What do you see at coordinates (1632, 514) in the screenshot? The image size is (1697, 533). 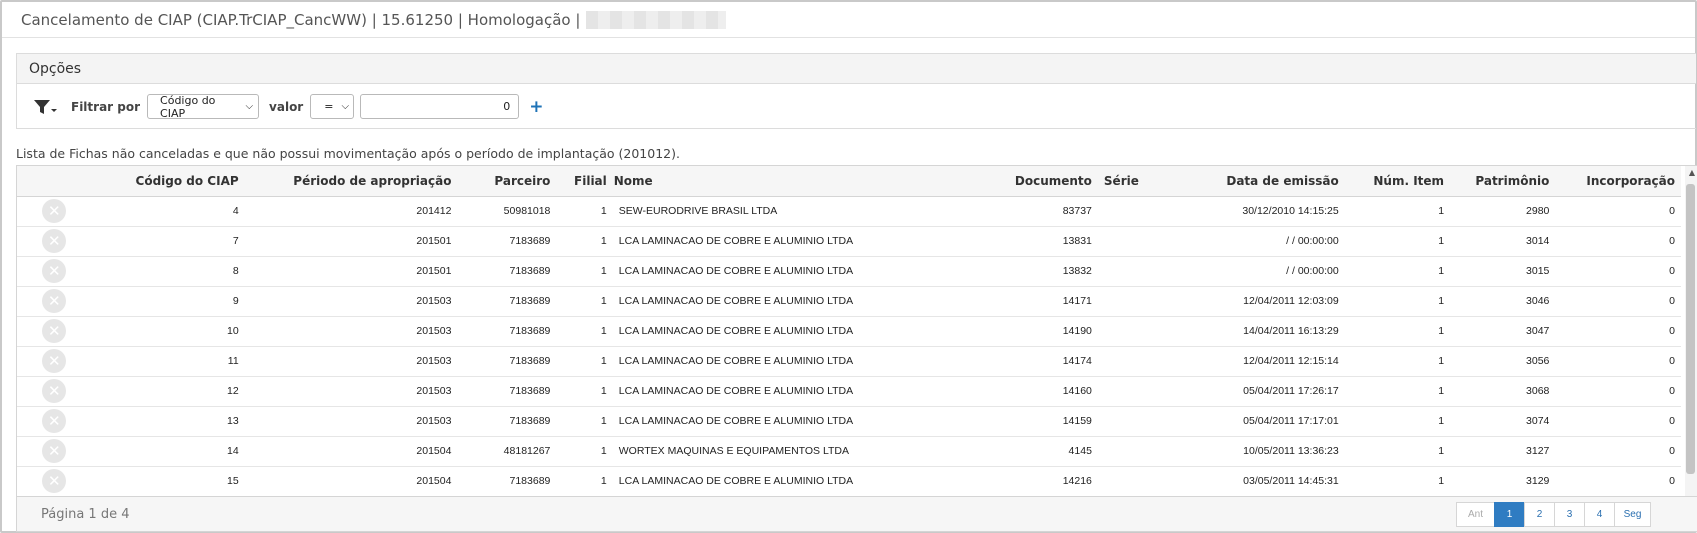 I see `next-page-button: Seg` at bounding box center [1632, 514].